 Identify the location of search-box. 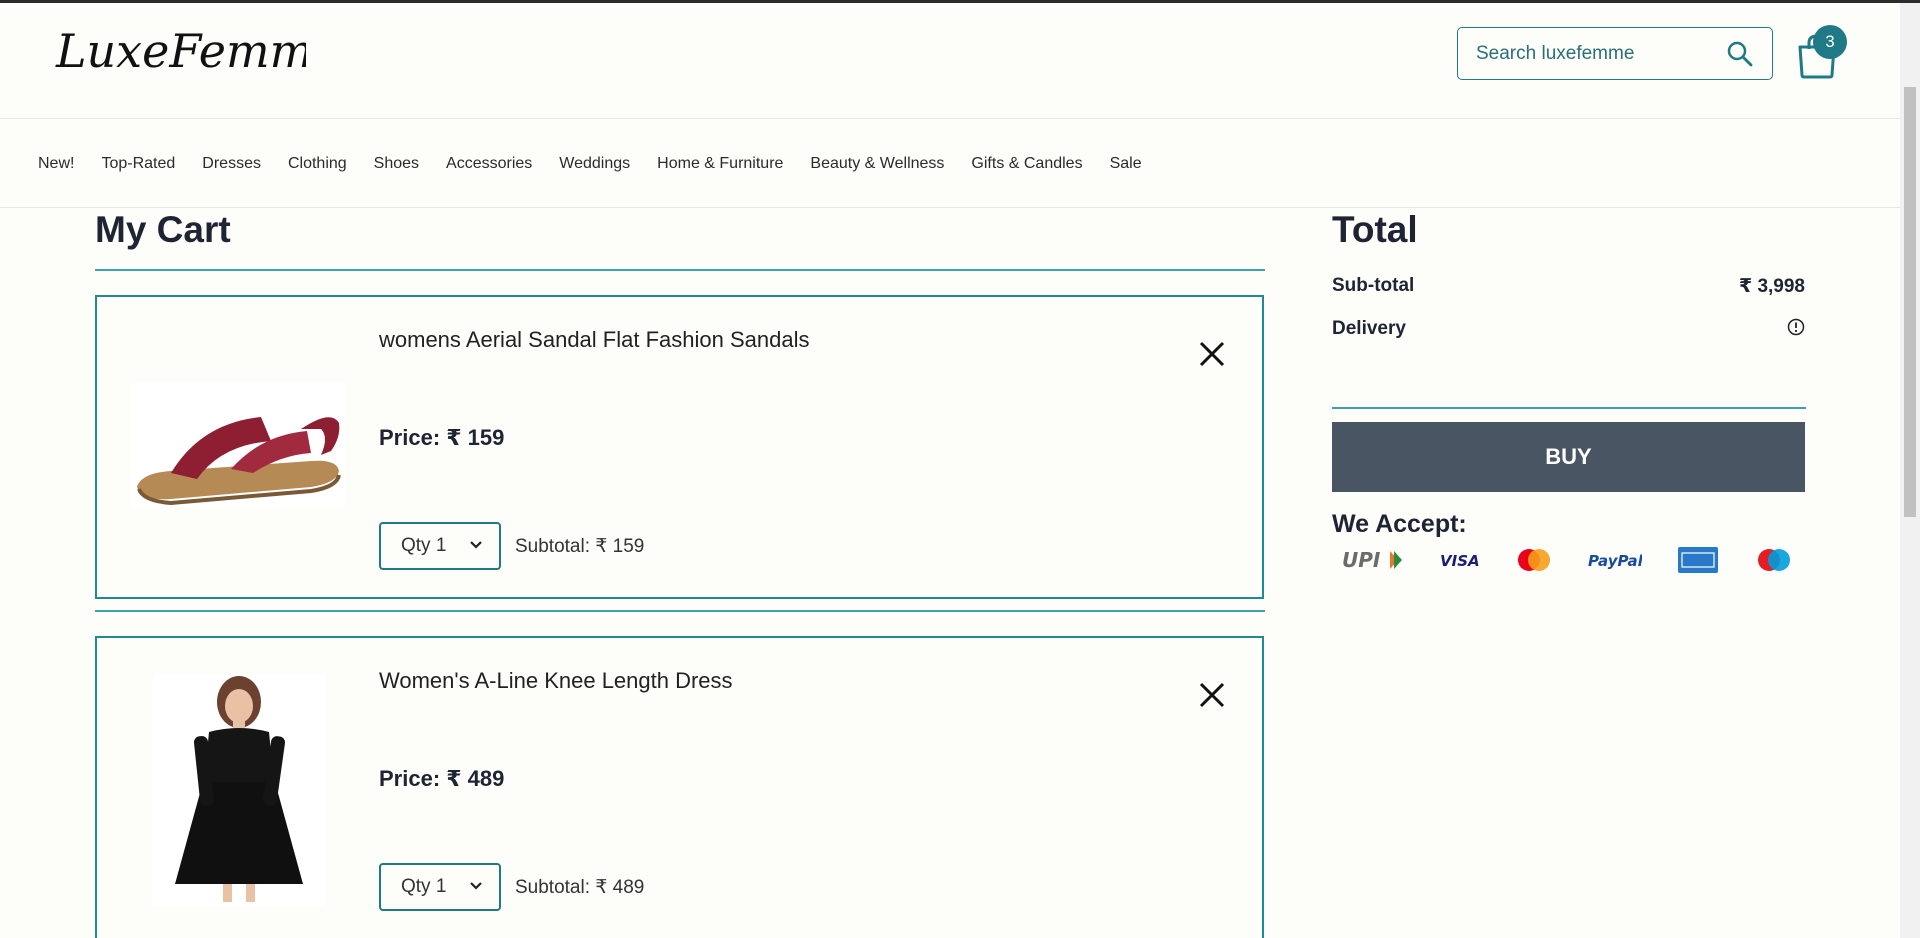
(1615, 53).